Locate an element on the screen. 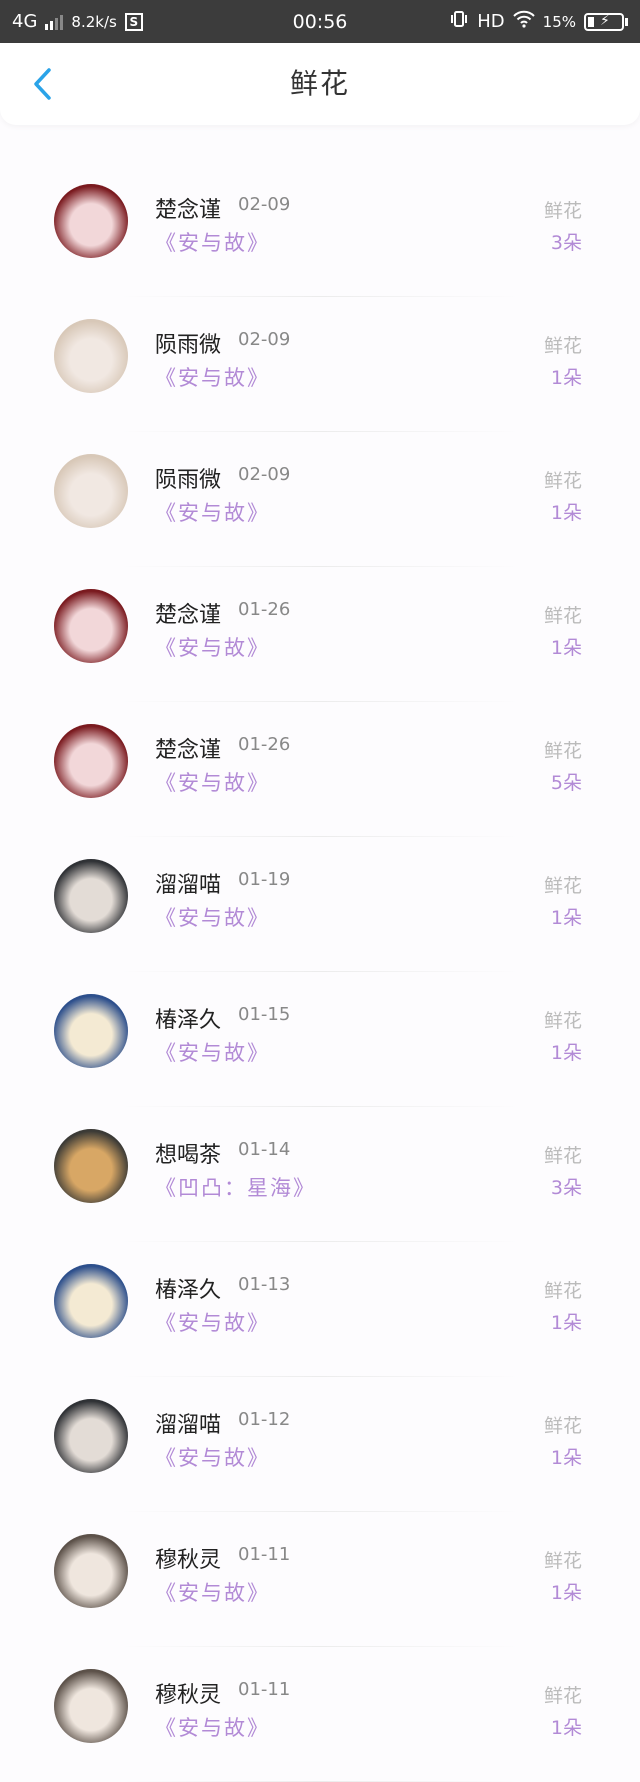 Image resolution: width=640 pixels, height=1782 pixels. gift-date: 01-12 is located at coordinates (264, 1419).